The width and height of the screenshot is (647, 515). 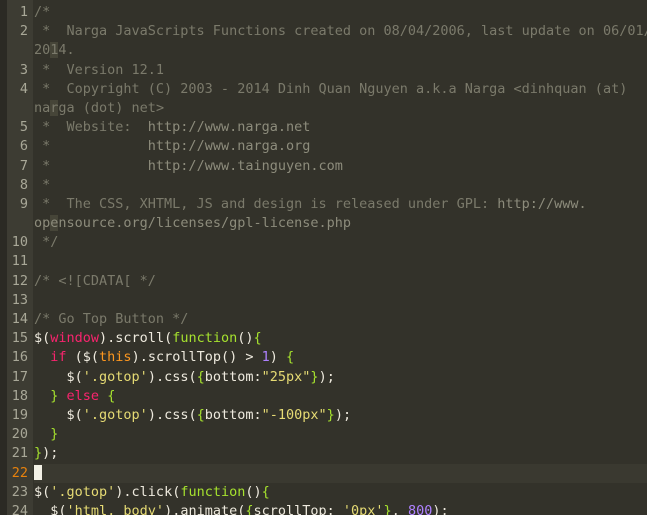 I want to click on line-number: 3, so click(x=20, y=70).